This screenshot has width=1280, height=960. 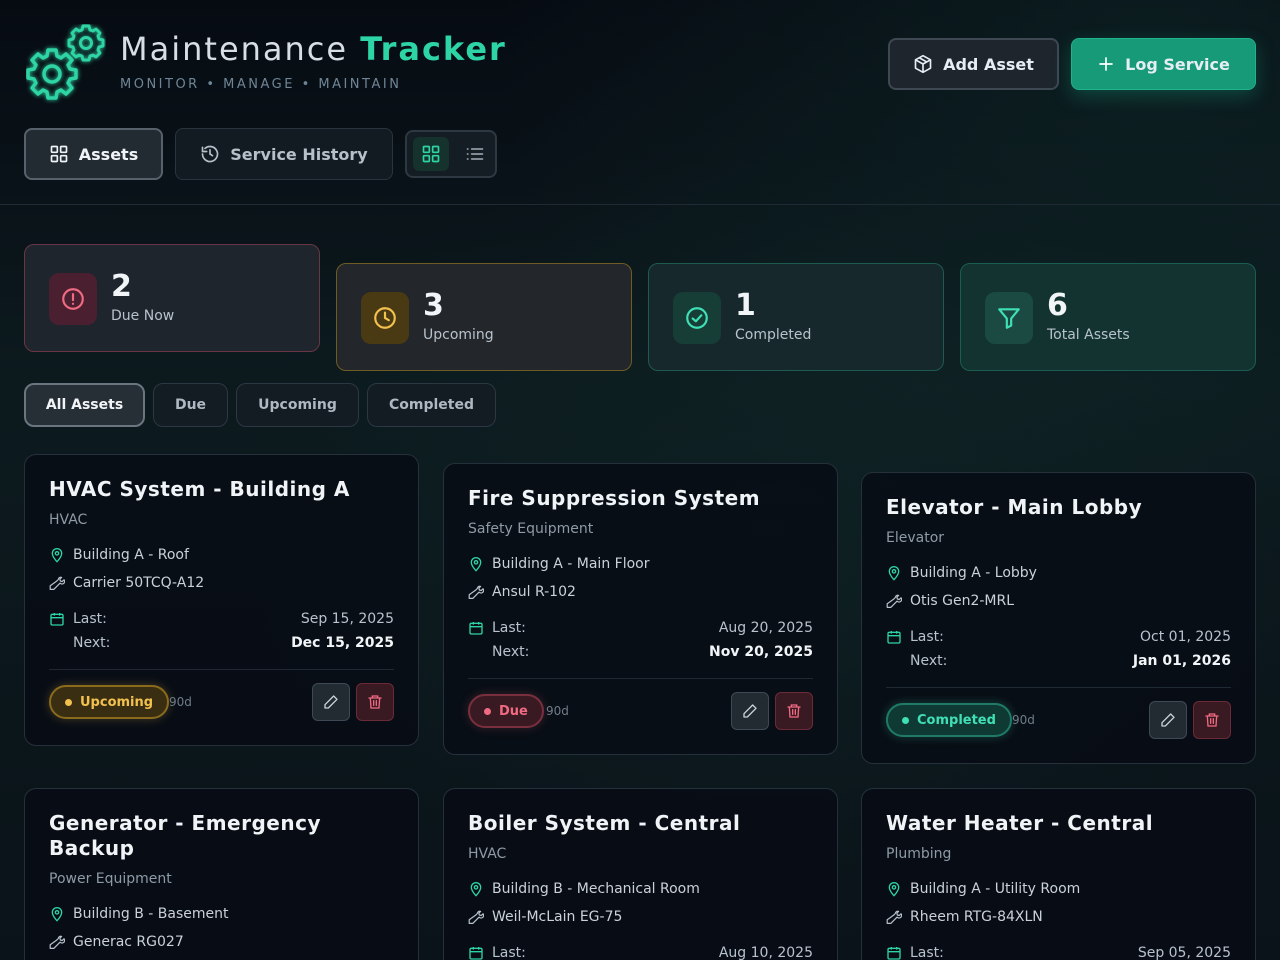 I want to click on asset-location-text: Building B - Mechanical Room, so click(x=596, y=889).